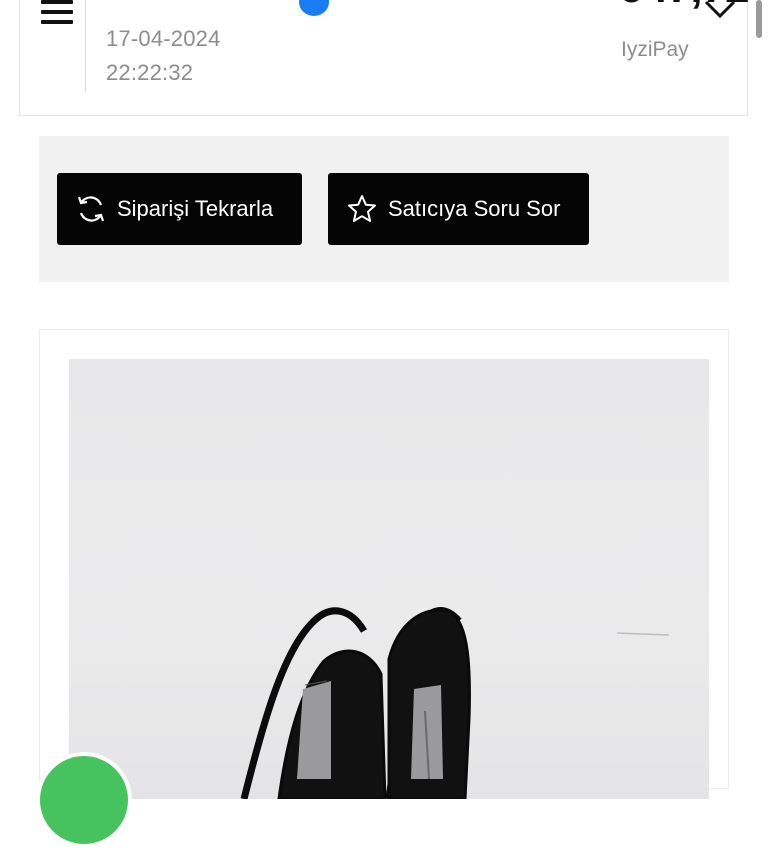 This screenshot has height=848, width=768. What do you see at coordinates (91, 209) in the screenshot?
I see `refresh-icon` at bounding box center [91, 209].